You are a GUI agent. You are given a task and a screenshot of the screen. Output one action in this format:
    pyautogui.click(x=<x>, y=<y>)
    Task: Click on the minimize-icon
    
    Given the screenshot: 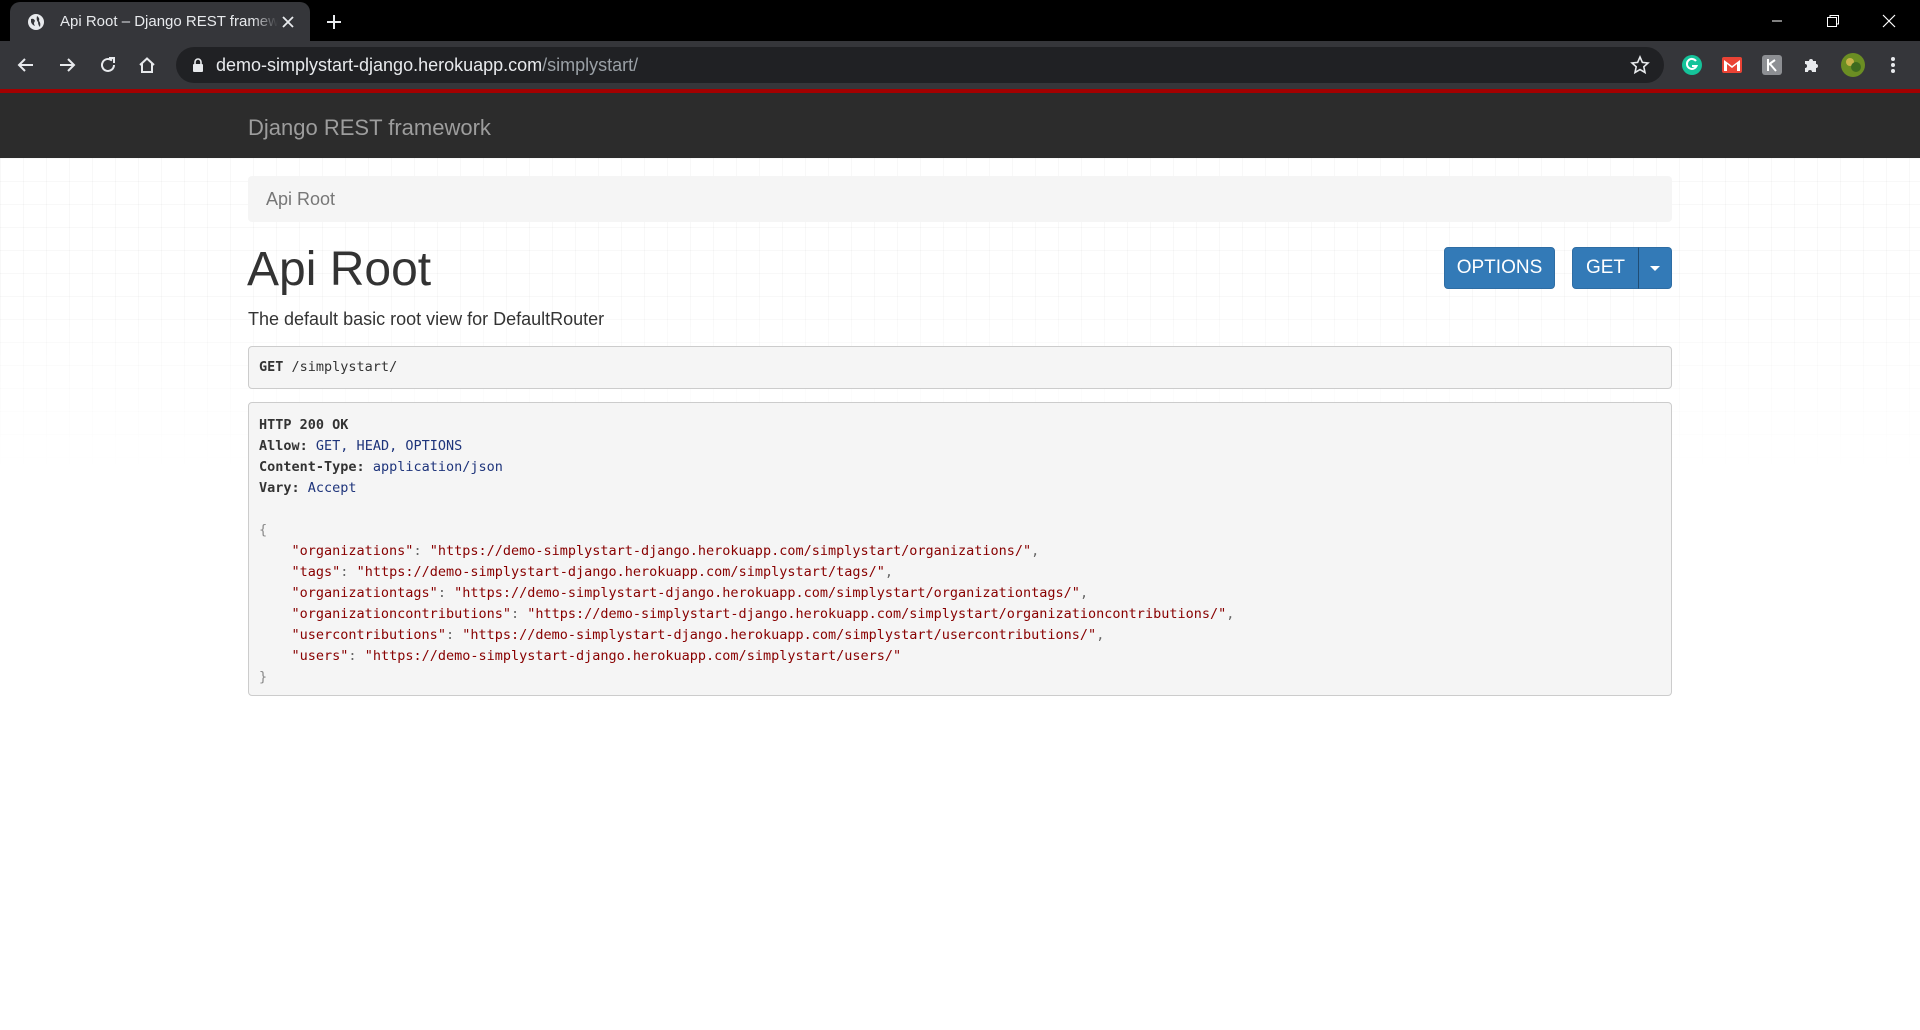 What is the action you would take?
    pyautogui.click(x=1777, y=20)
    